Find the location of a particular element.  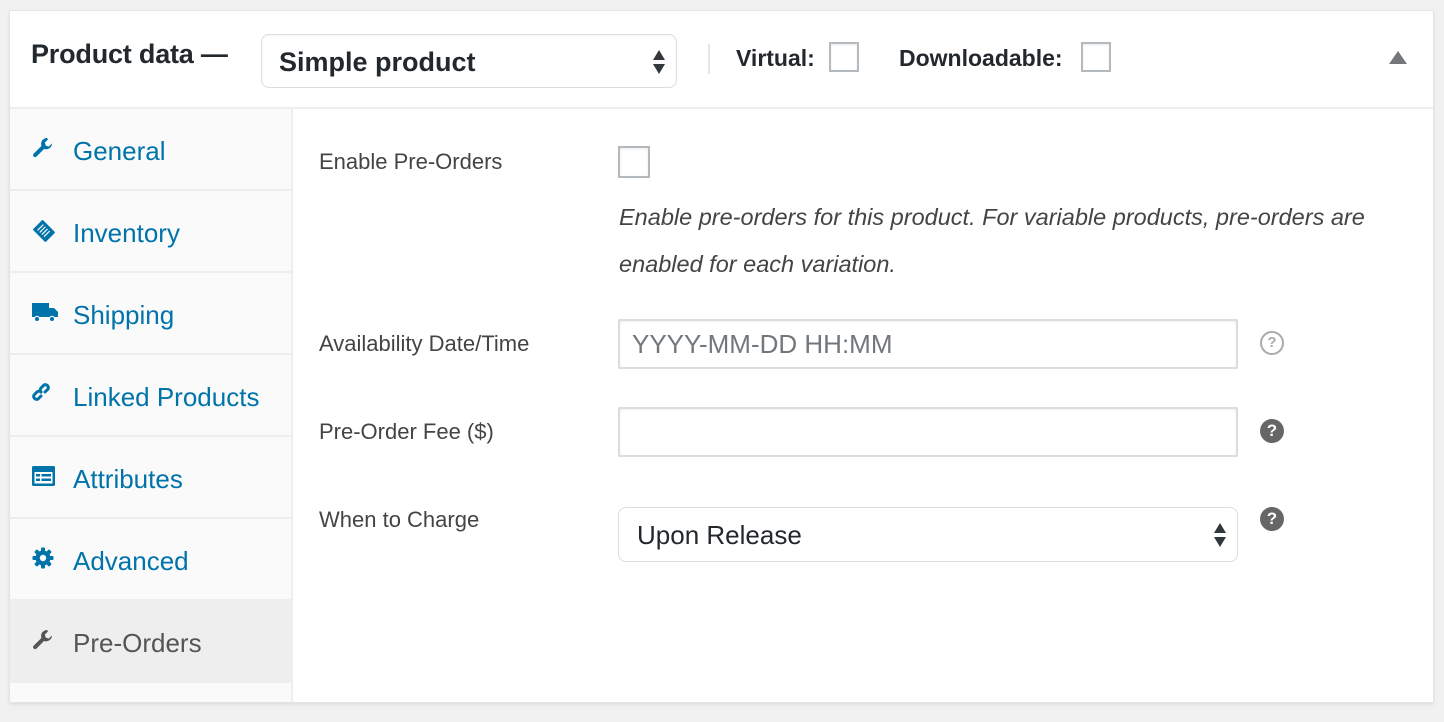

availability-date-input is located at coordinates (928, 344).